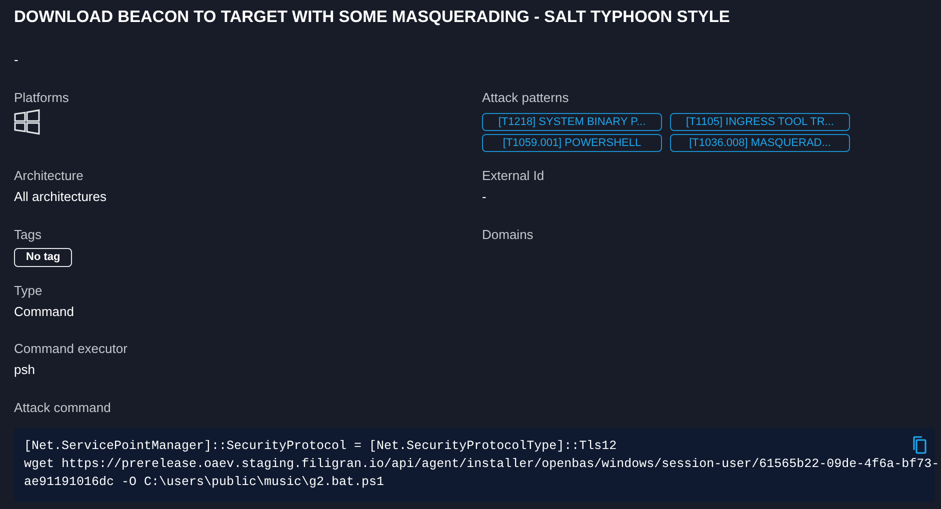 This screenshot has width=941, height=509. Describe the element at coordinates (320, 446) in the screenshot. I see `code-line: [Net.ServicePointManager]::SecurityProtocol = [Net.SecurityProtocolType]::Tls12` at that location.